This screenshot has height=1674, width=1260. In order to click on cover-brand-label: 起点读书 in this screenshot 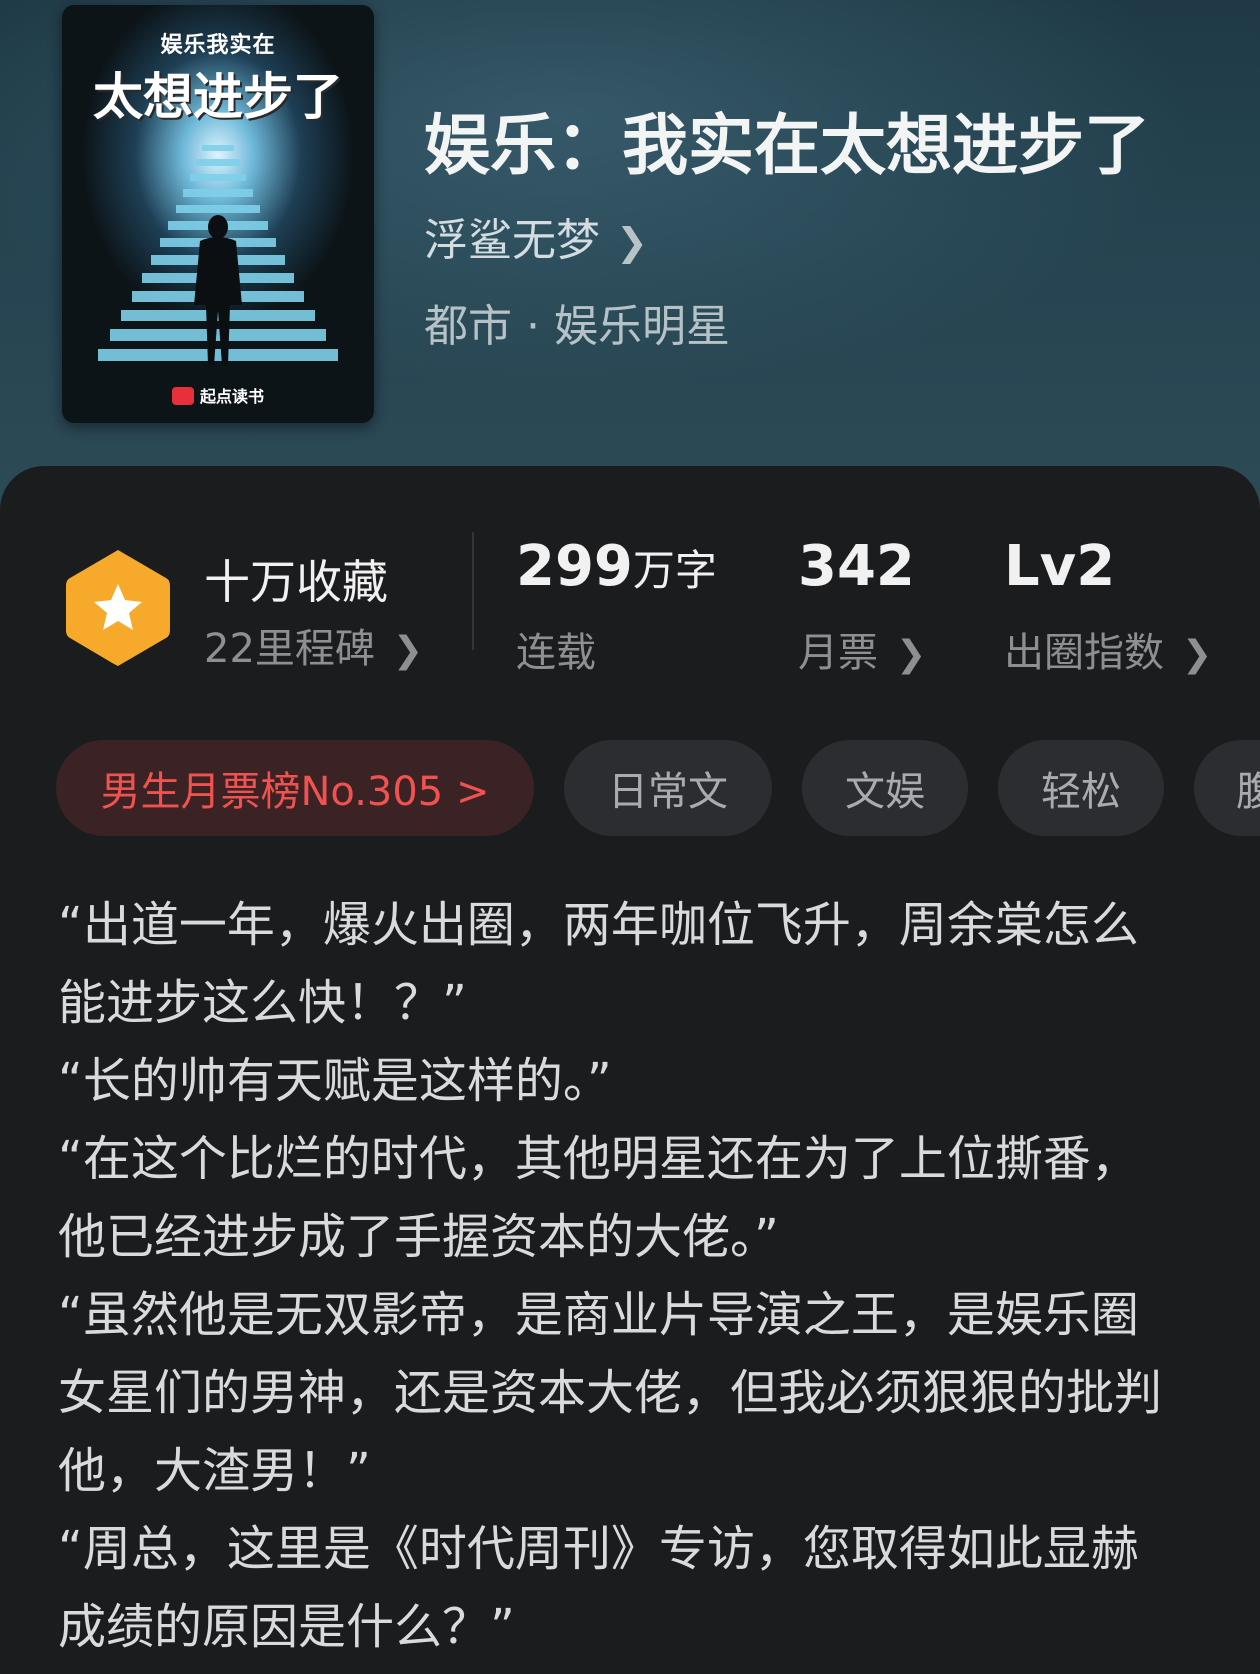, I will do `click(231, 396)`.